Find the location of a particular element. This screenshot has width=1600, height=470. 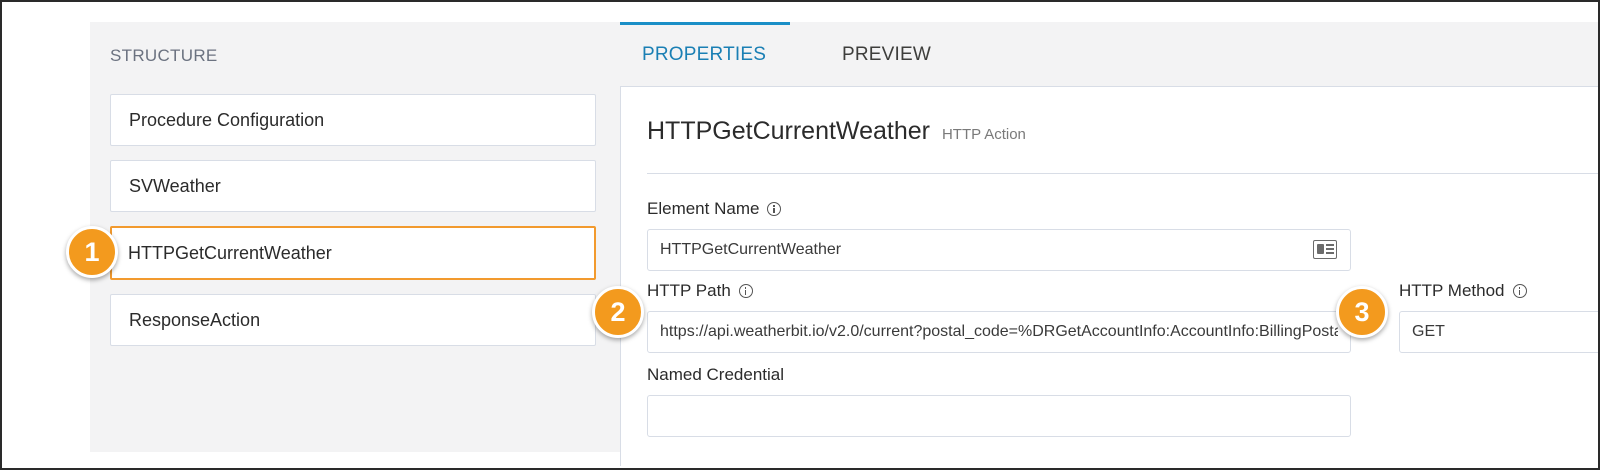

named-credential-label-text: Named Credential is located at coordinates (716, 374).